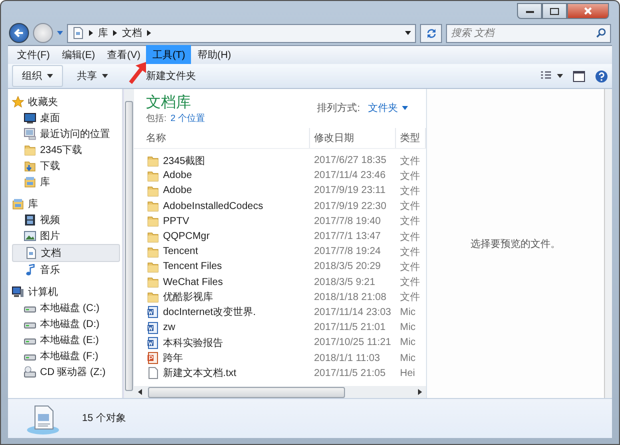 The image size is (620, 445). Describe the element at coordinates (241, 33) in the screenshot. I see `address-bar: 库 文档` at that location.